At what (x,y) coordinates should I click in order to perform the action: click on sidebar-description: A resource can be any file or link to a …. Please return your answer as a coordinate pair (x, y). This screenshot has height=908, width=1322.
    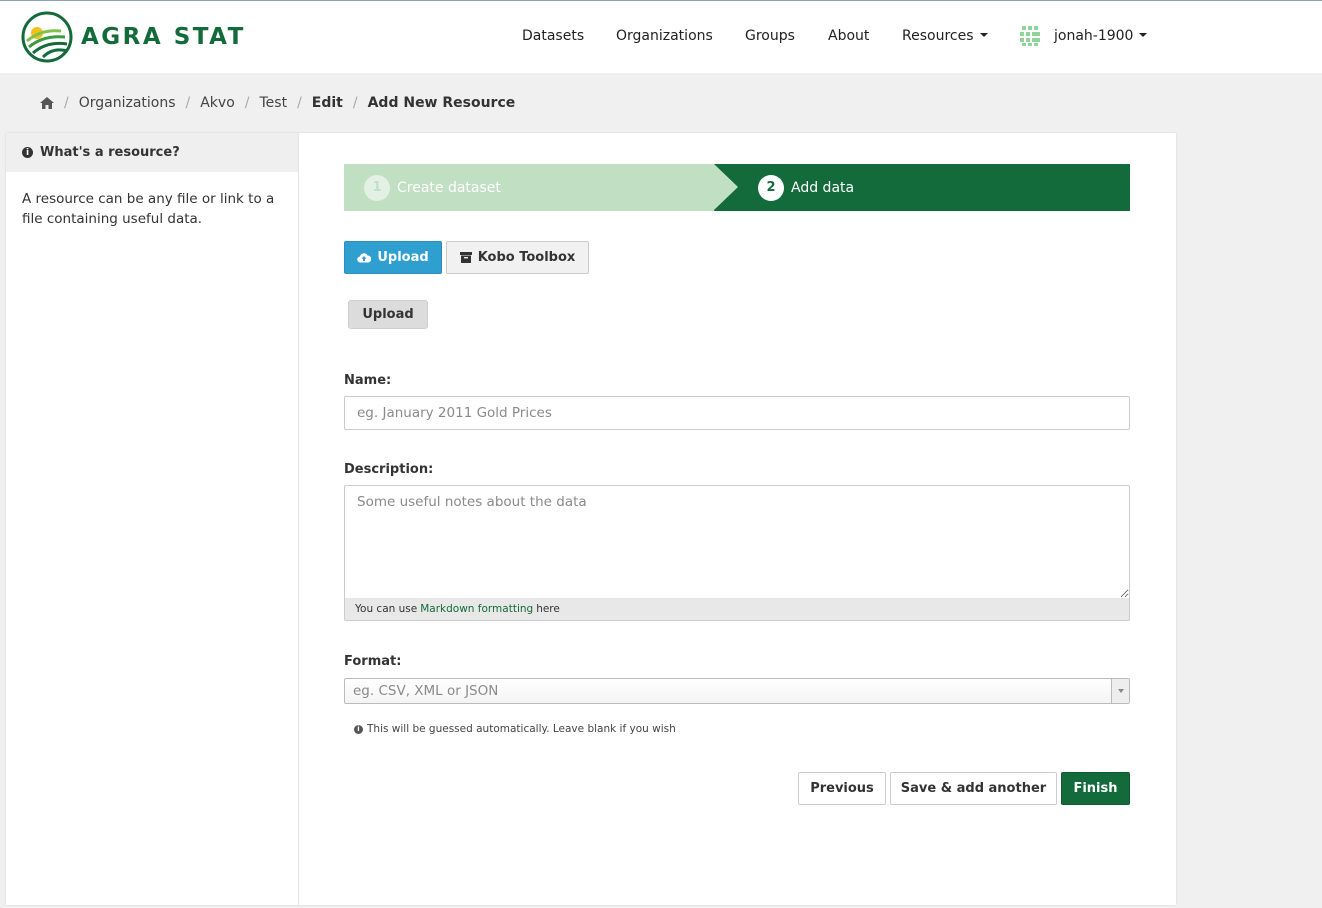
    Looking at the image, I should click on (148, 209).